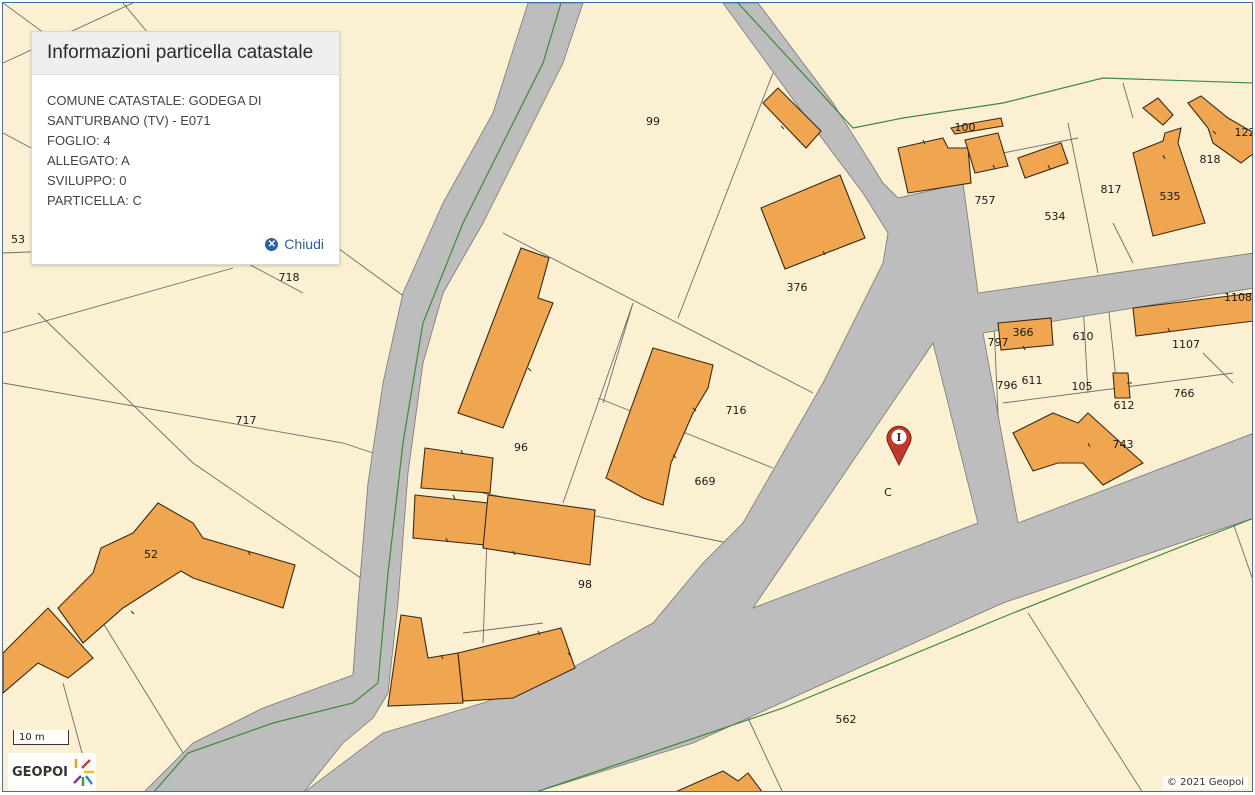 This screenshot has width=1255, height=795. Describe the element at coordinates (521, 447) in the screenshot. I see `parcel-label-96: 96` at that location.